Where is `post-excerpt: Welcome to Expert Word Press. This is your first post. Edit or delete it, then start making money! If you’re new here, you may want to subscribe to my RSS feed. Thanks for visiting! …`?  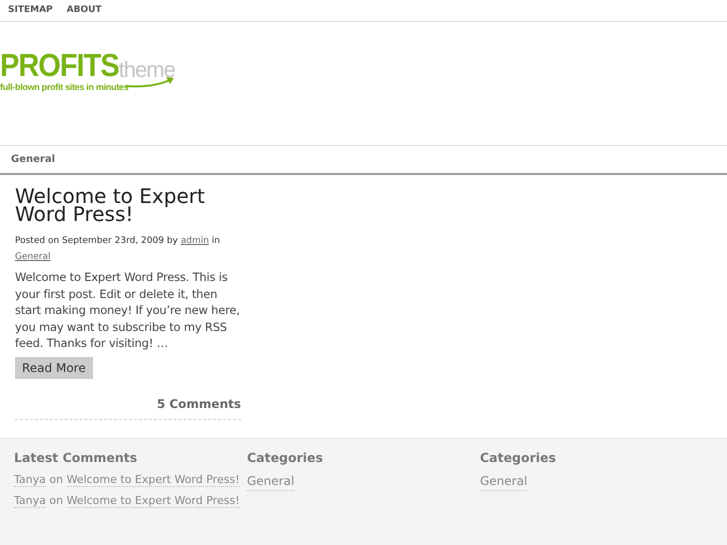
post-excerpt: Welcome to Expert Word Press. This is your first post. Edit or delete it, then start making money! If you’re new here, you may want to subscribe to my RSS feed. Thanks for visiting! … is located at coordinates (128, 310).